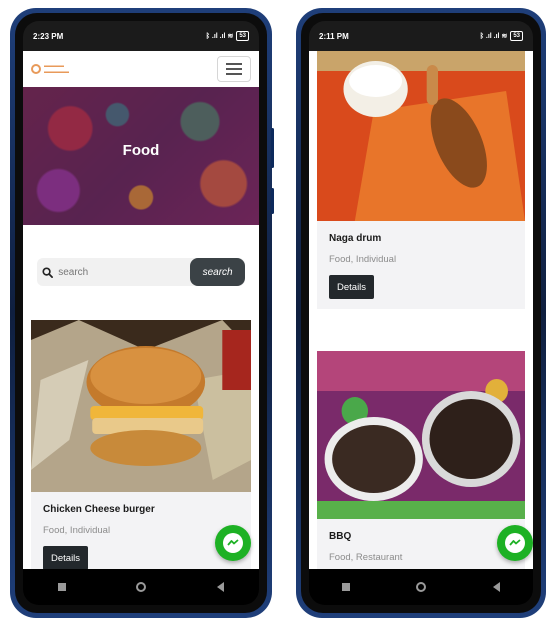 Image resolution: width=548 pixels, height=624 pixels. What do you see at coordinates (421, 536) in the screenshot?
I see `card-title: BBQ` at bounding box center [421, 536].